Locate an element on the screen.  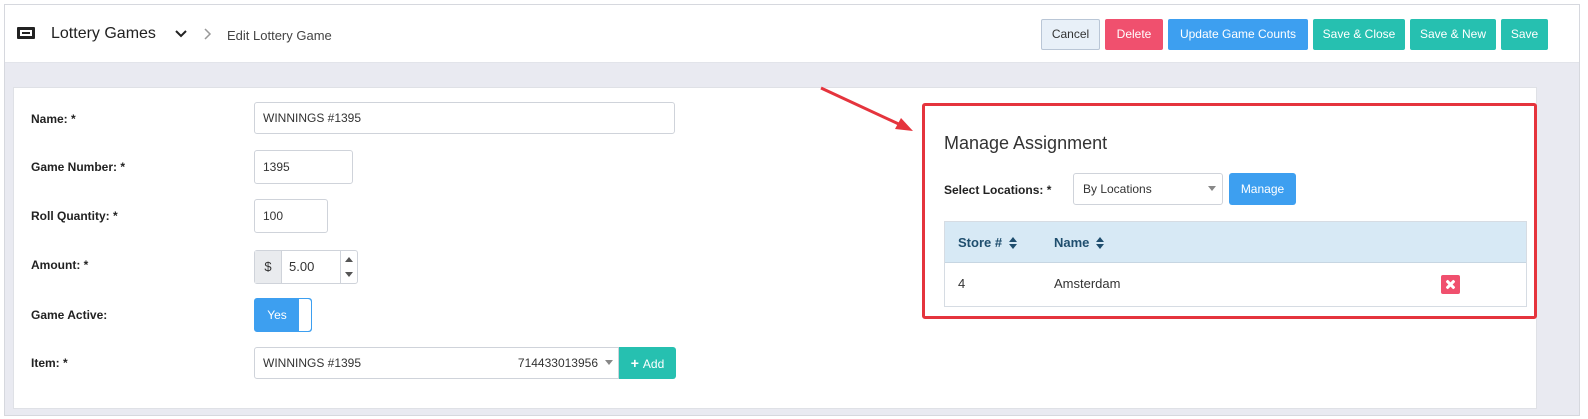
table-row: 4 Amsterdam is located at coordinates (1235, 284).